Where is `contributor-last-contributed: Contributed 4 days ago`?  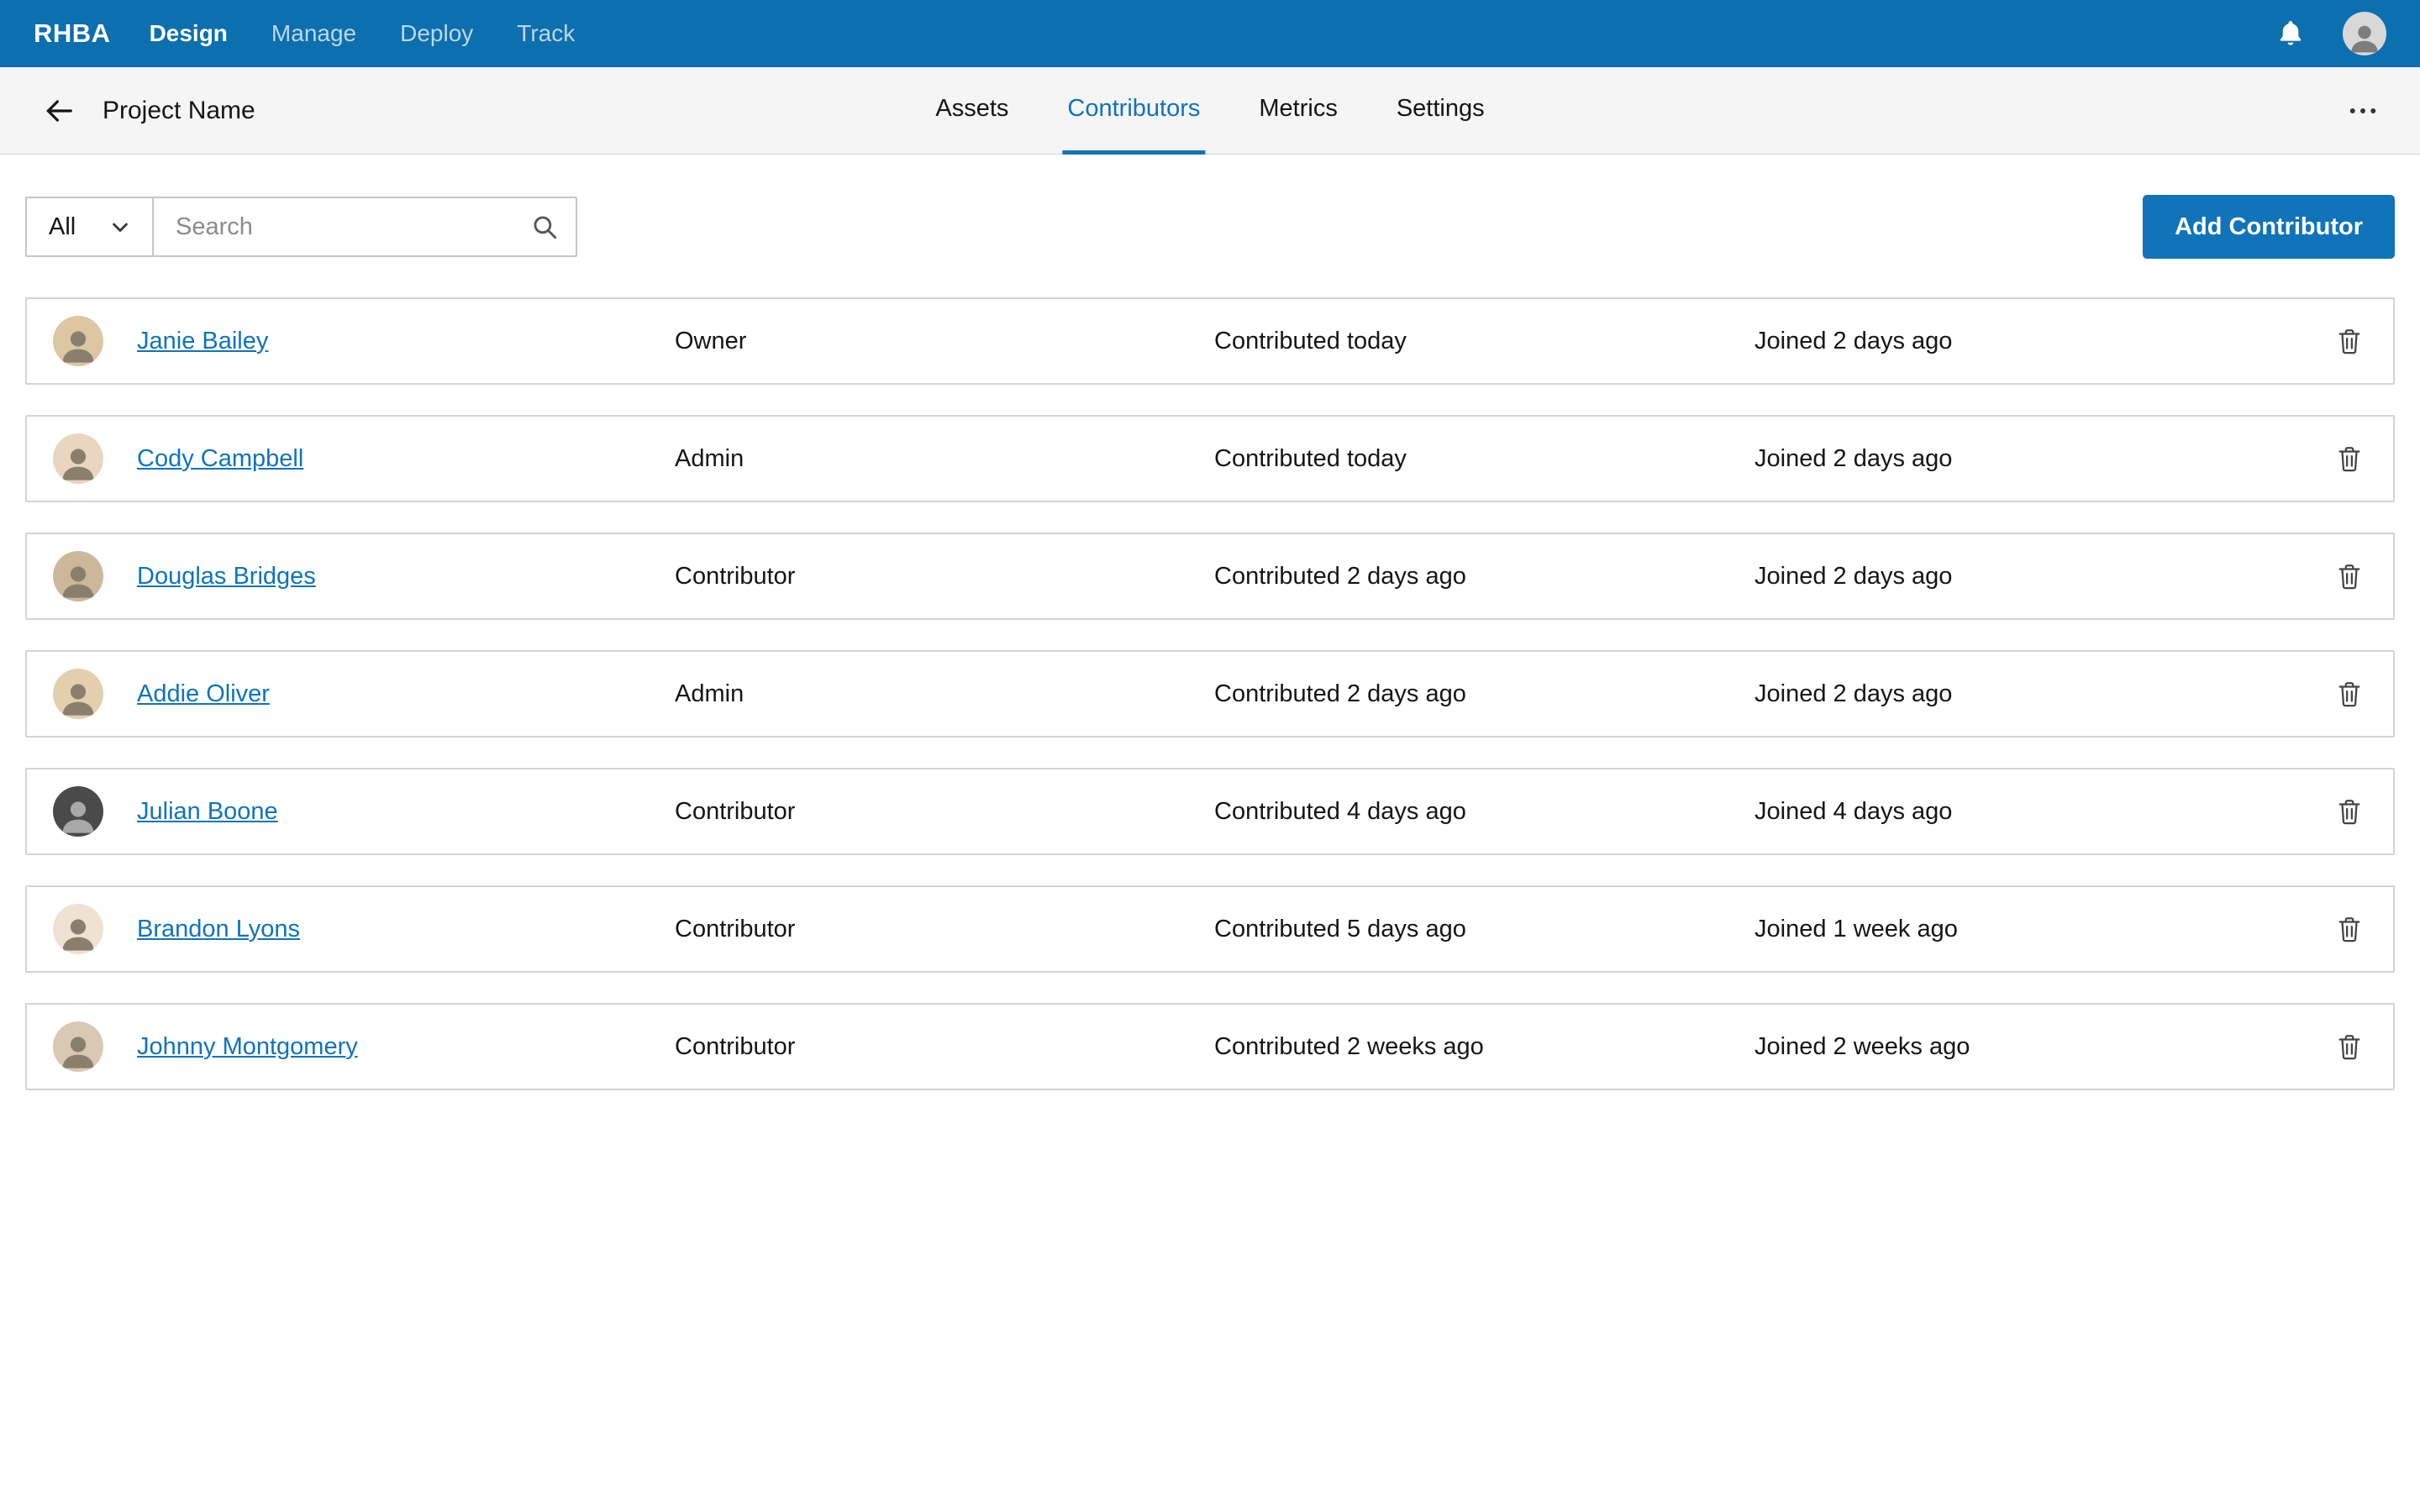
contributor-last-contributed: Contributed 4 days ago is located at coordinates (1340, 811).